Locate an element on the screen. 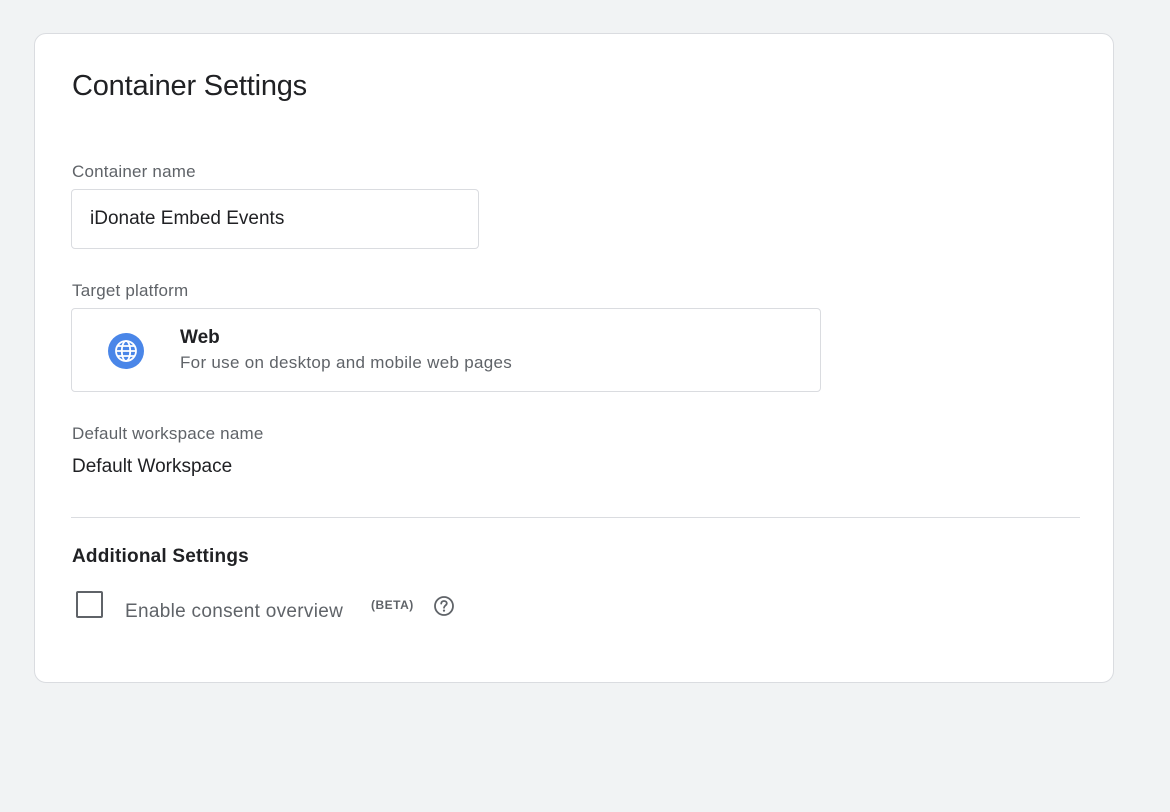 The width and height of the screenshot is (1170, 812). section-divider is located at coordinates (575, 517).